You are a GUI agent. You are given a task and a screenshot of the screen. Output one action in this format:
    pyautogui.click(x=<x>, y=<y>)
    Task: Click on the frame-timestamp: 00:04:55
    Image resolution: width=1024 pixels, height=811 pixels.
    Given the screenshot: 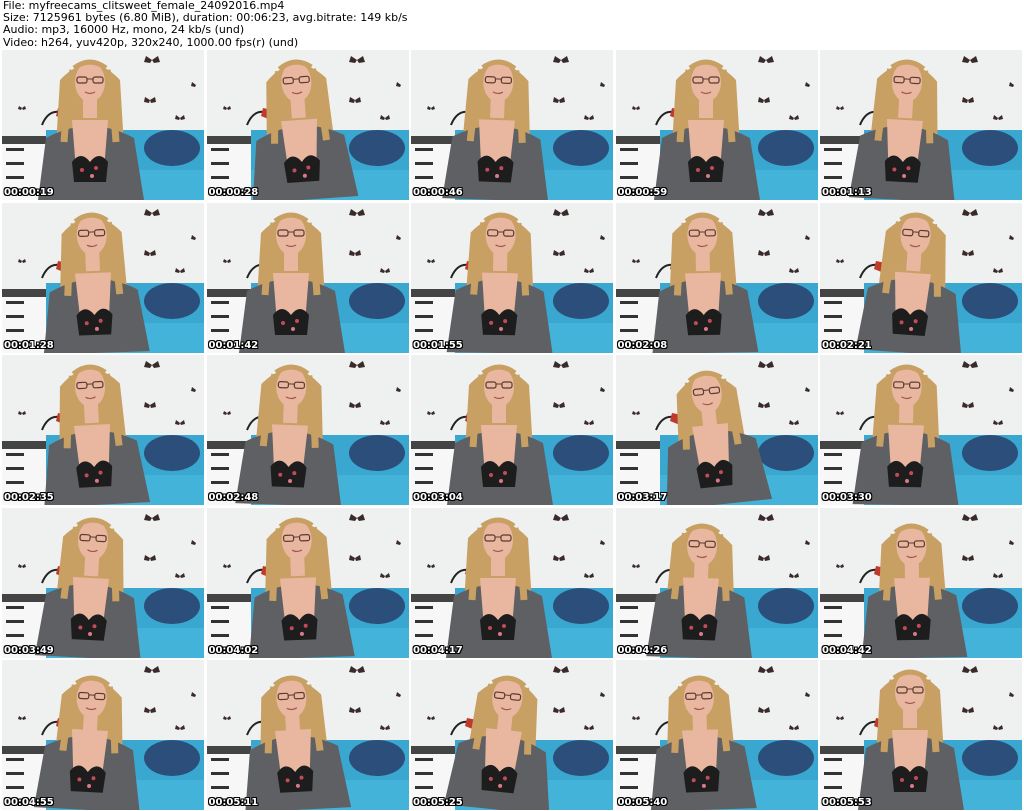 What is the action you would take?
    pyautogui.click(x=29, y=802)
    